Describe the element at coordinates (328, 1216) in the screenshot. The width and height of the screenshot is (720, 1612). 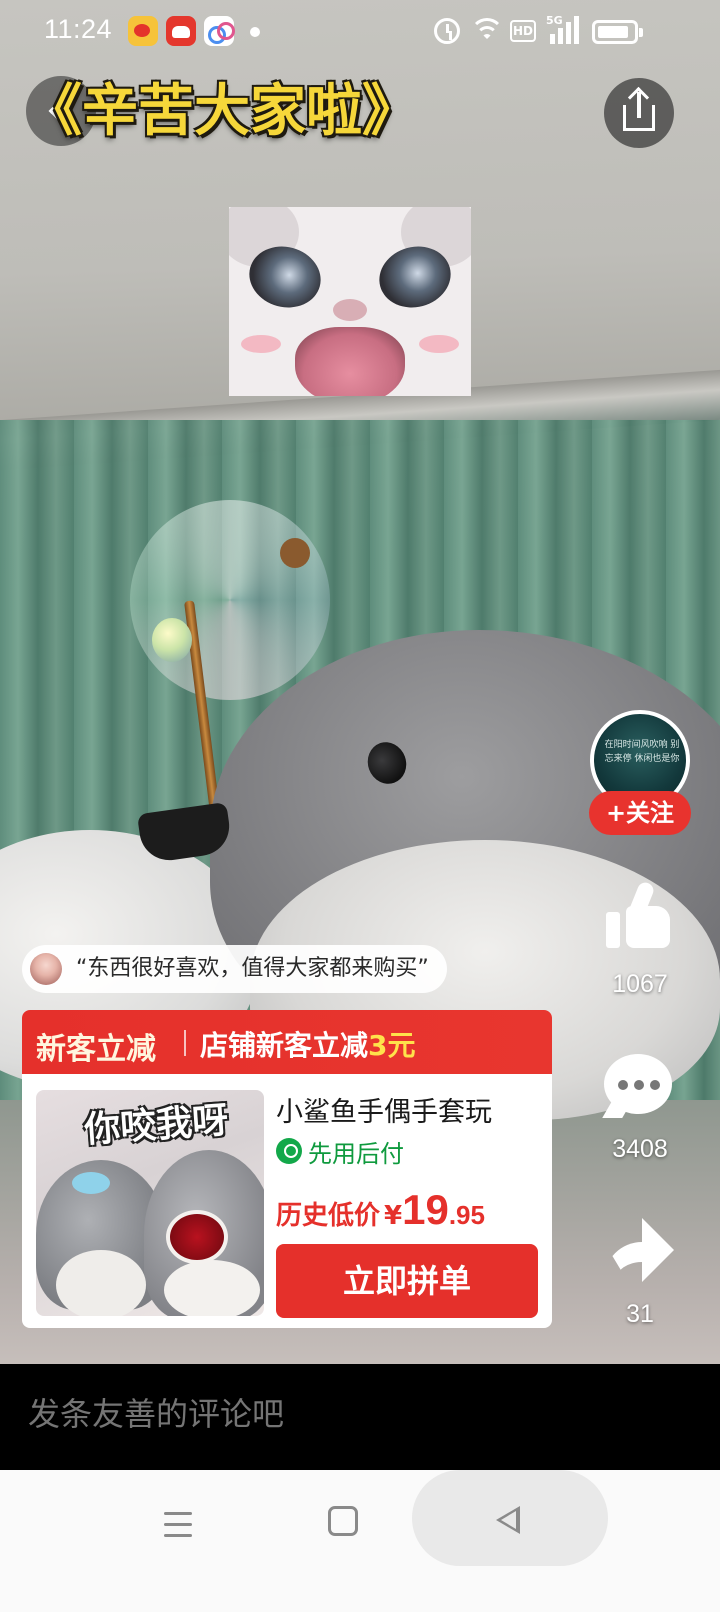
I see `price-label: 历史低价` at that location.